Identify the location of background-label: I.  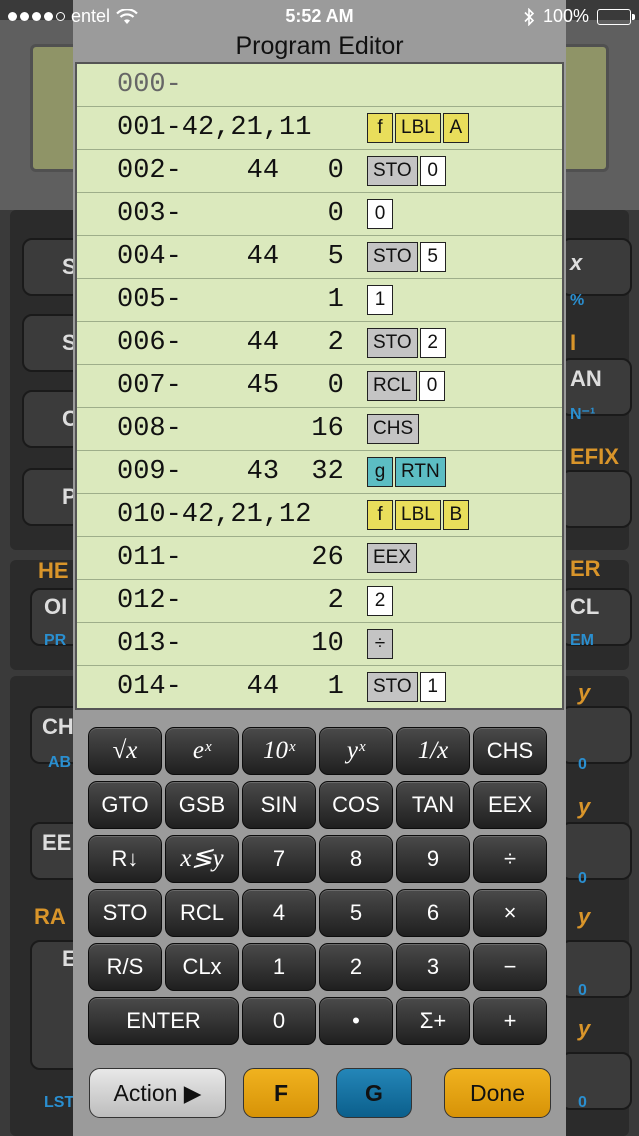
(573, 342).